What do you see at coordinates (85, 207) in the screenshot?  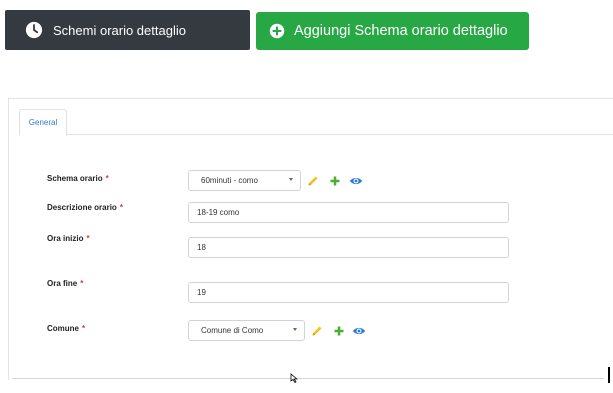 I see `descrizione-orario-label: Descrizione orario *` at bounding box center [85, 207].